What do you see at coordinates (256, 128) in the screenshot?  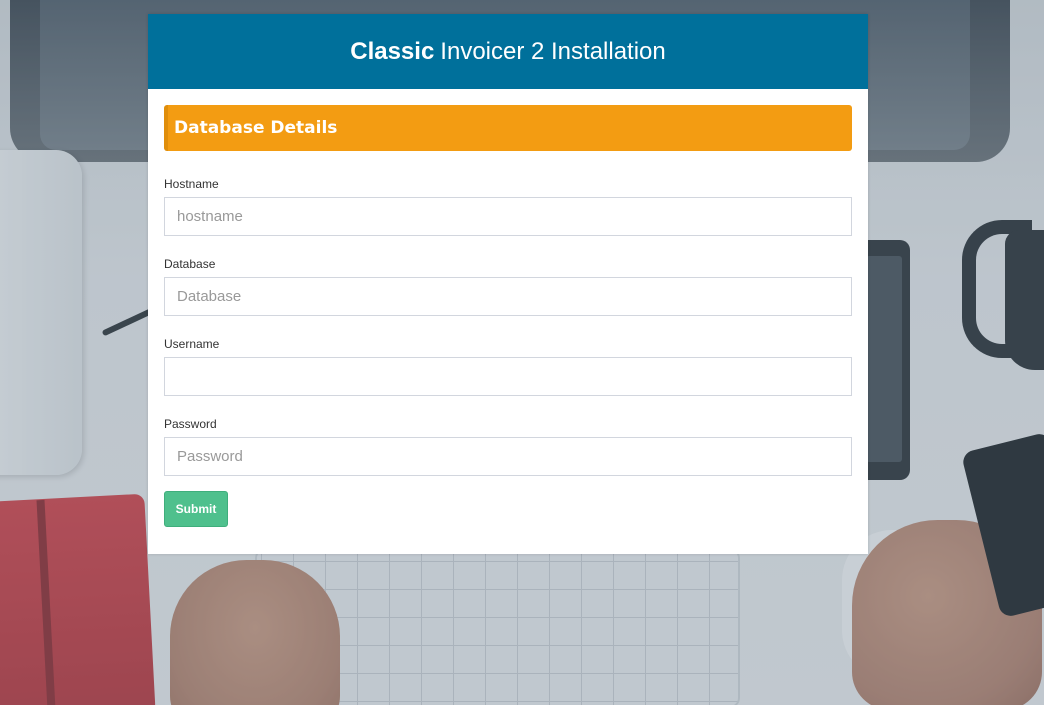 I see `section-title: Database Details` at bounding box center [256, 128].